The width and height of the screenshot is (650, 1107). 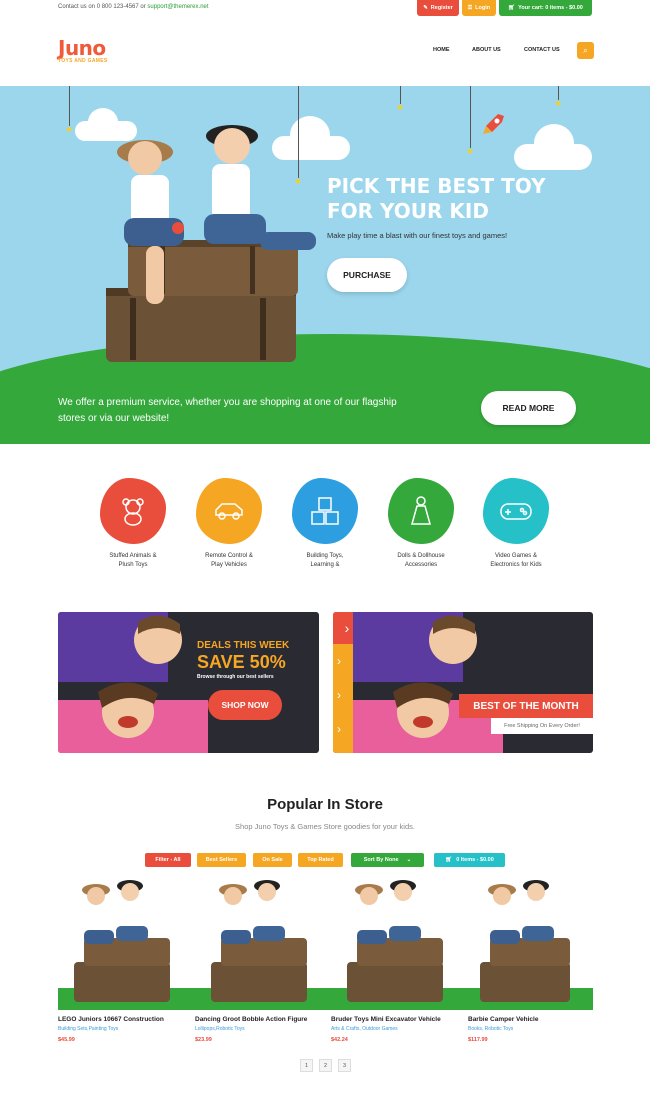 I want to click on doll-icon, so click(x=421, y=510).